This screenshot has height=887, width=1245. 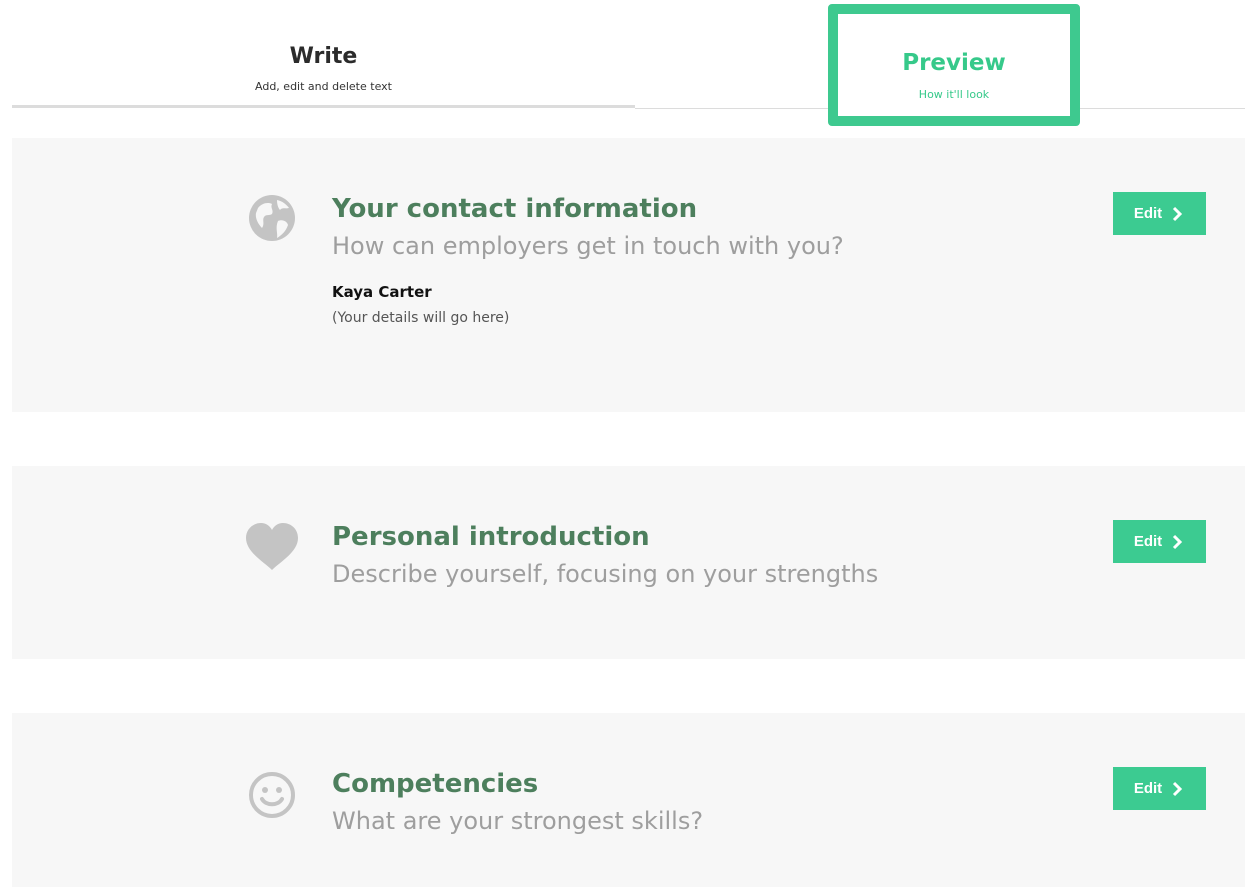 I want to click on tab-preview-title: Preview, so click(x=954, y=63).